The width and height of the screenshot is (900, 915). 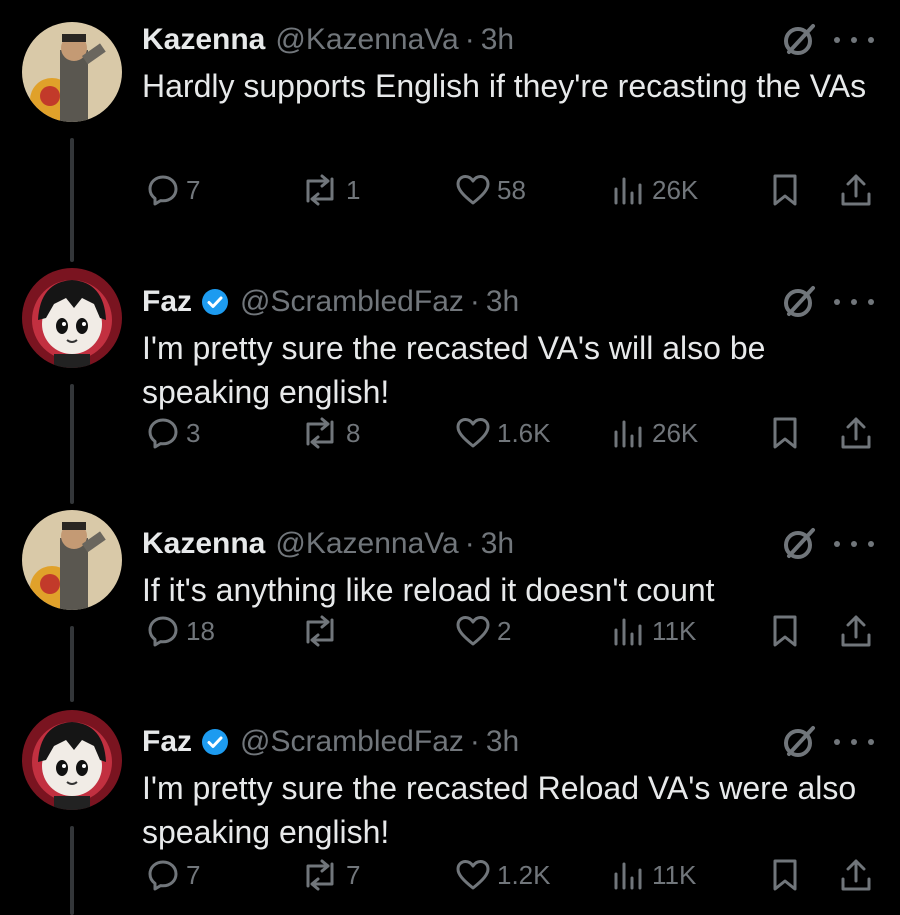 I want to click on reply-button: 3, so click(x=173, y=433).